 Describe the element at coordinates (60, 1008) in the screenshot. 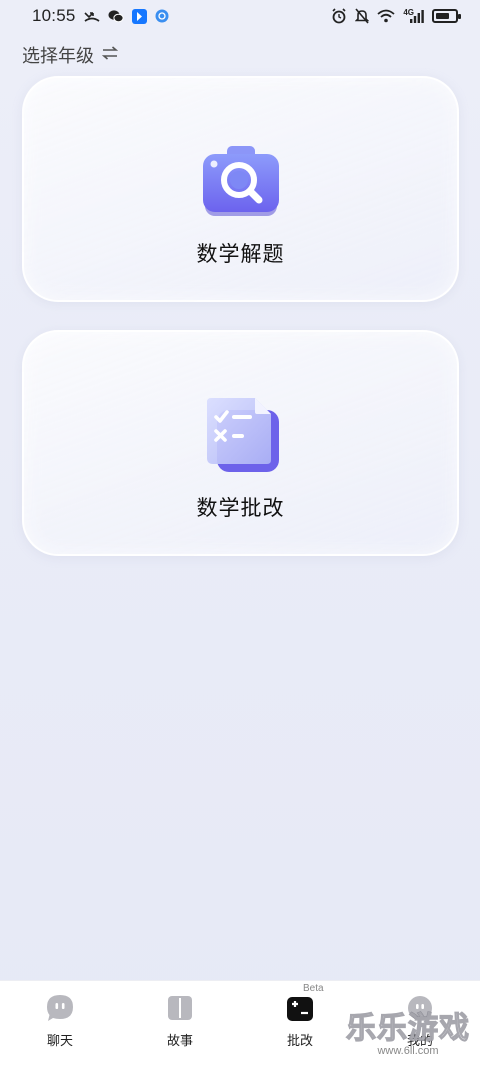

I see `chat-bubble-icon` at that location.